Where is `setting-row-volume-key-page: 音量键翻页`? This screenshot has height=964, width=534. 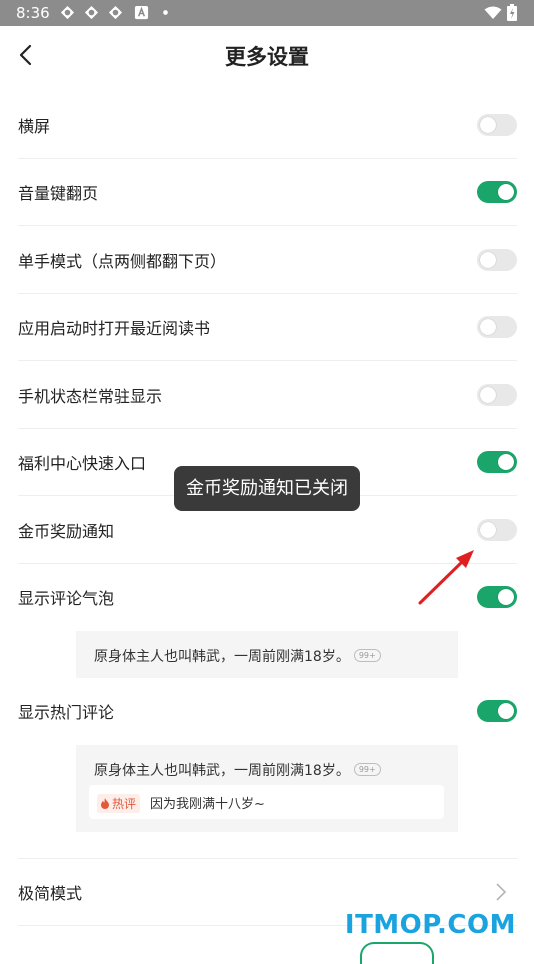 setting-row-volume-key-page: 音量键翻页 is located at coordinates (267, 192).